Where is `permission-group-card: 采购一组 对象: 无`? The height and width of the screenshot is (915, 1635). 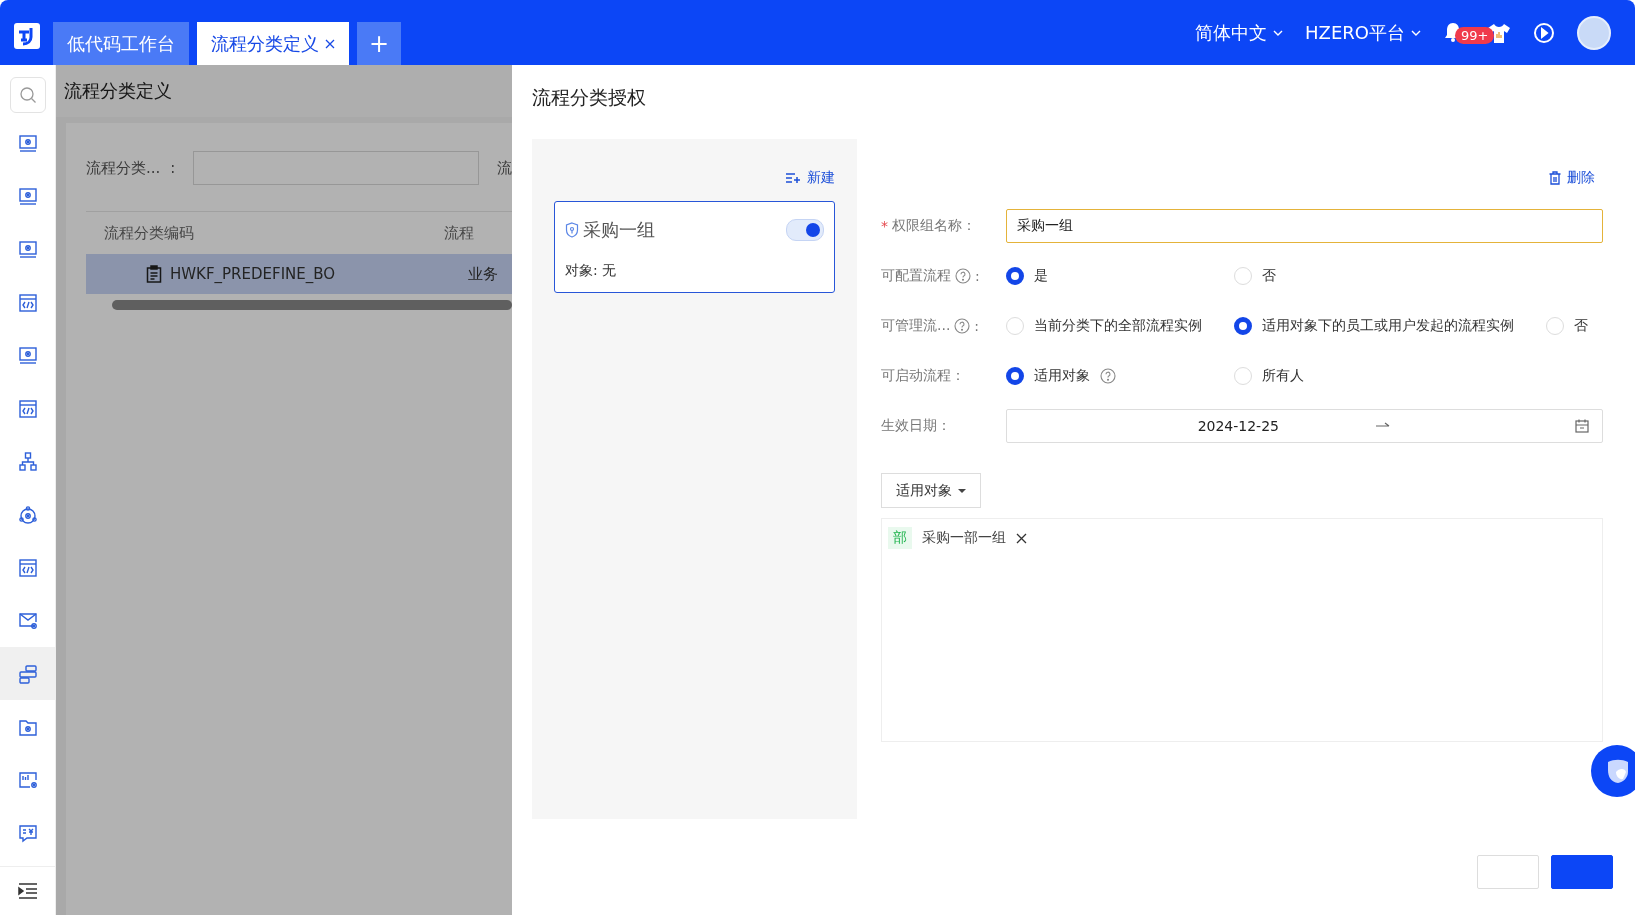
permission-group-card: 采购一组 对象: 无 is located at coordinates (694, 247).